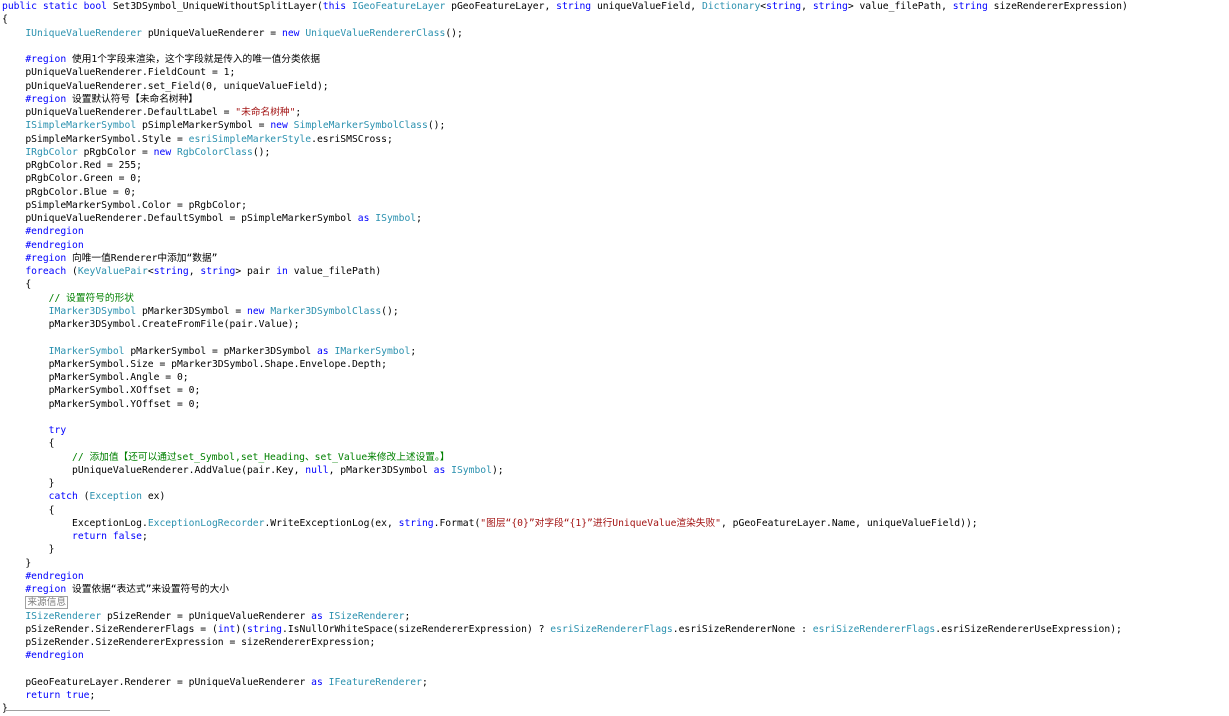 The image size is (1229, 716). Describe the element at coordinates (1028, 629) in the screenshot. I see `code-text: .esriSizeRendererUseExpression);` at that location.